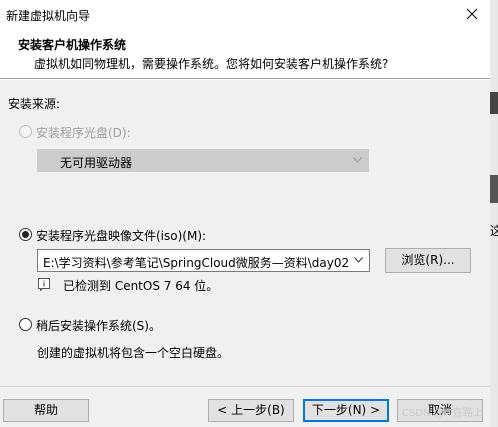 Image resolution: width=498 pixels, height=427 pixels. I want to click on title-bar: 新建虚拟机向导, so click(245, 15).